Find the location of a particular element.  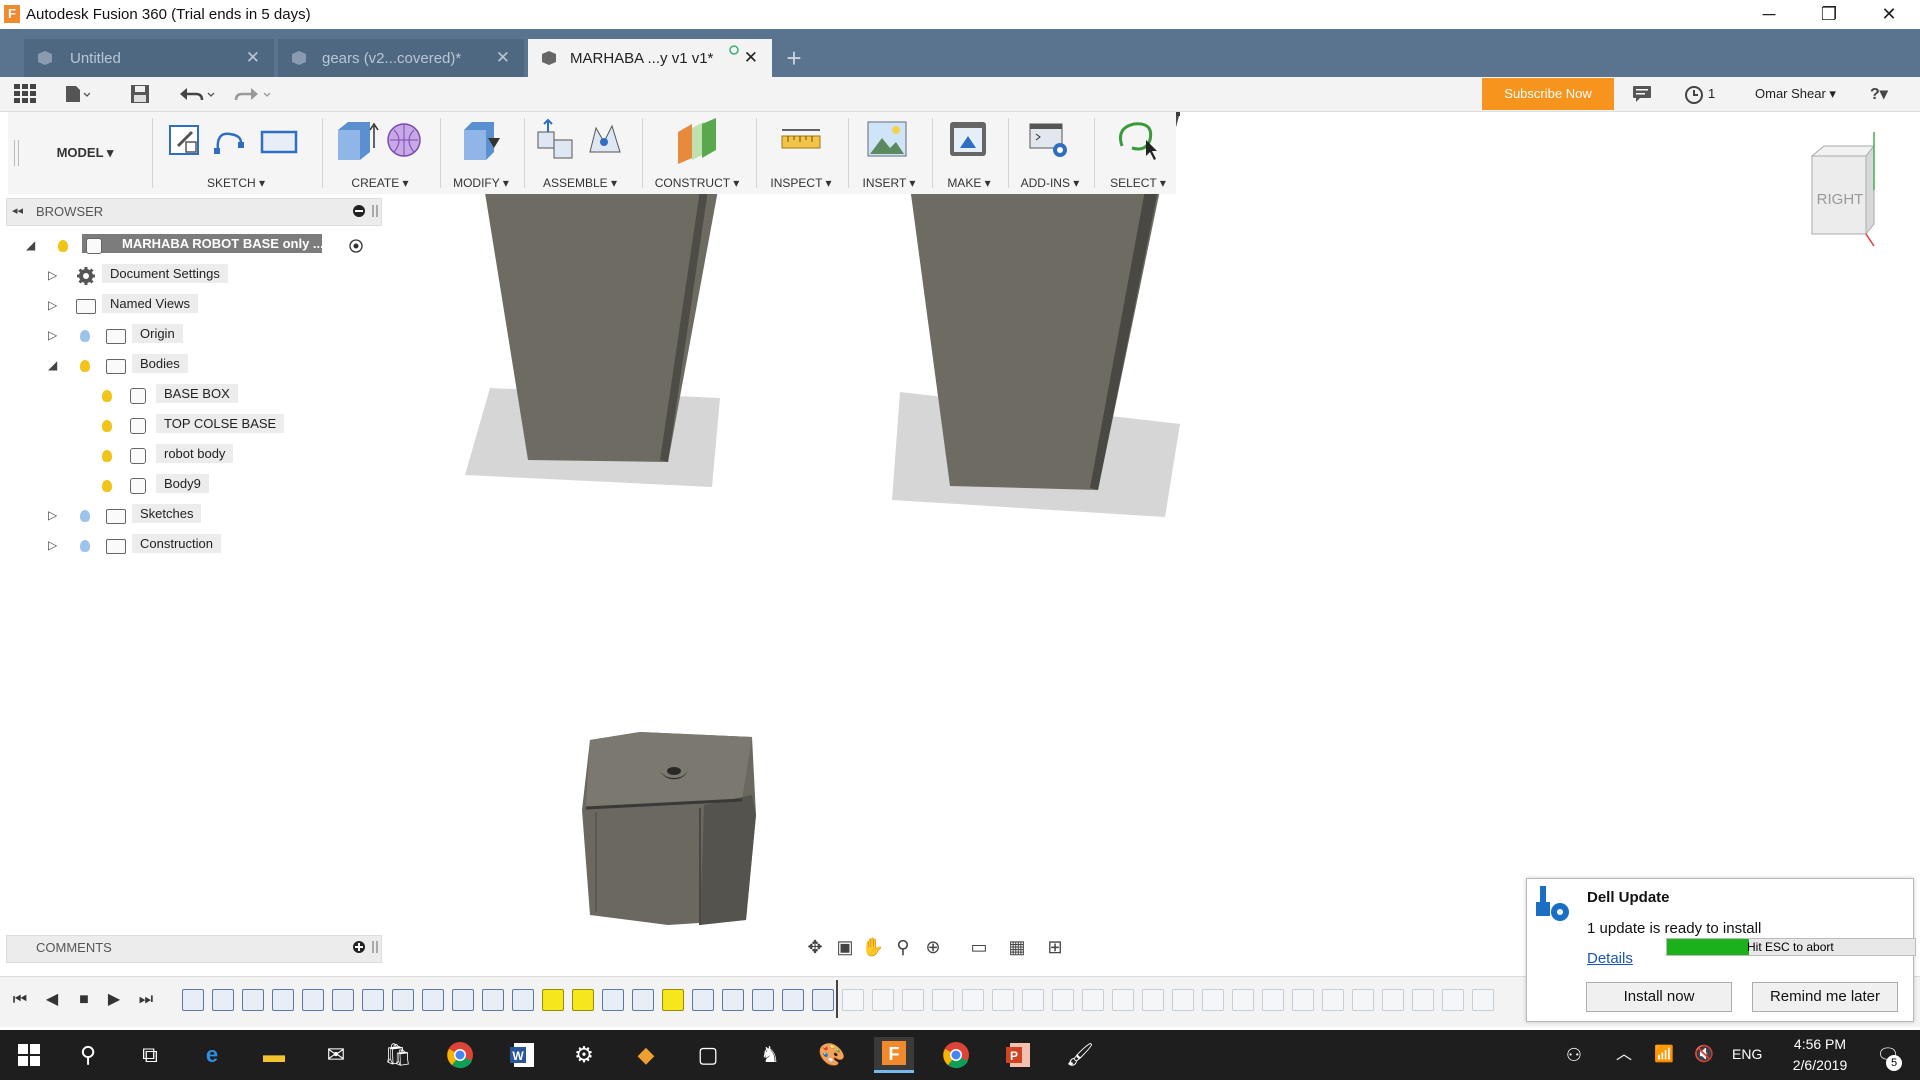

inspect-group: INSPECT ▾ is located at coordinates (801, 153).